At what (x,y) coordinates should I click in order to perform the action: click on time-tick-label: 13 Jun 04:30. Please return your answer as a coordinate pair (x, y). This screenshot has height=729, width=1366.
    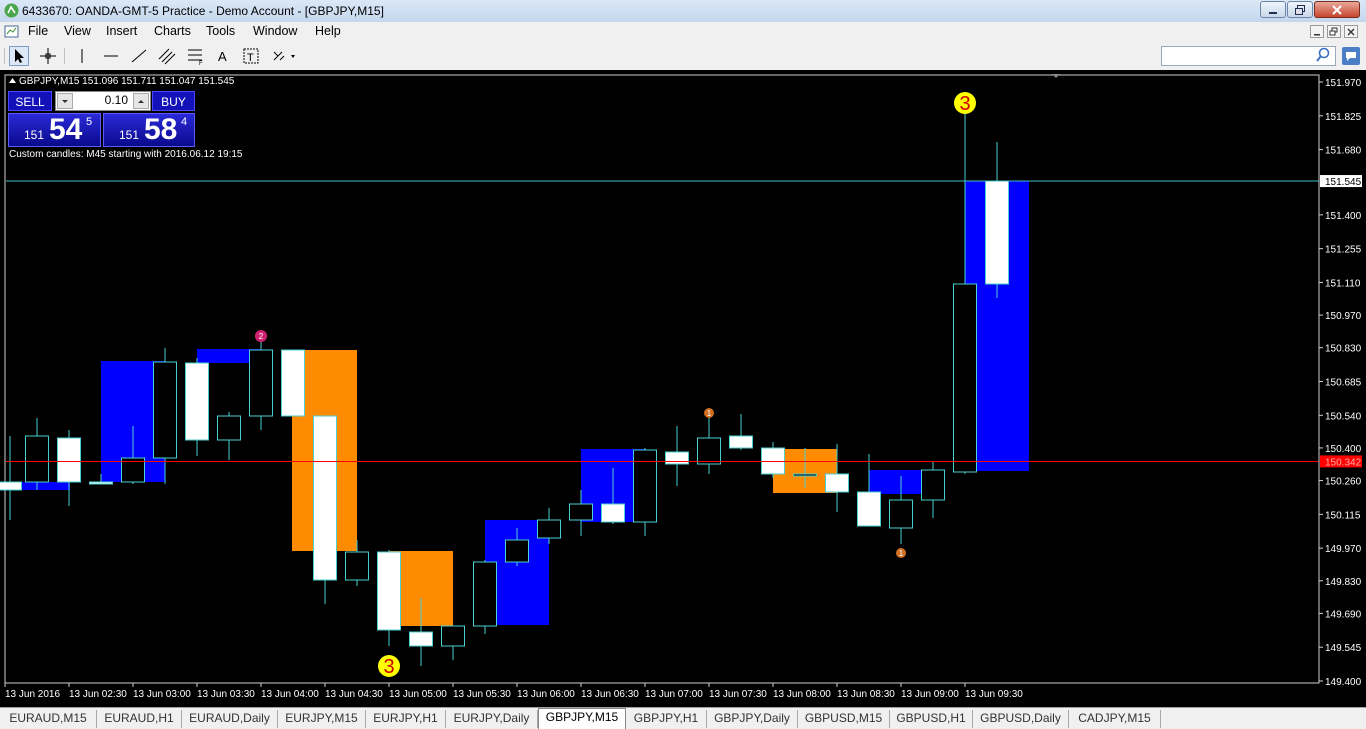
    Looking at the image, I should click on (354, 694).